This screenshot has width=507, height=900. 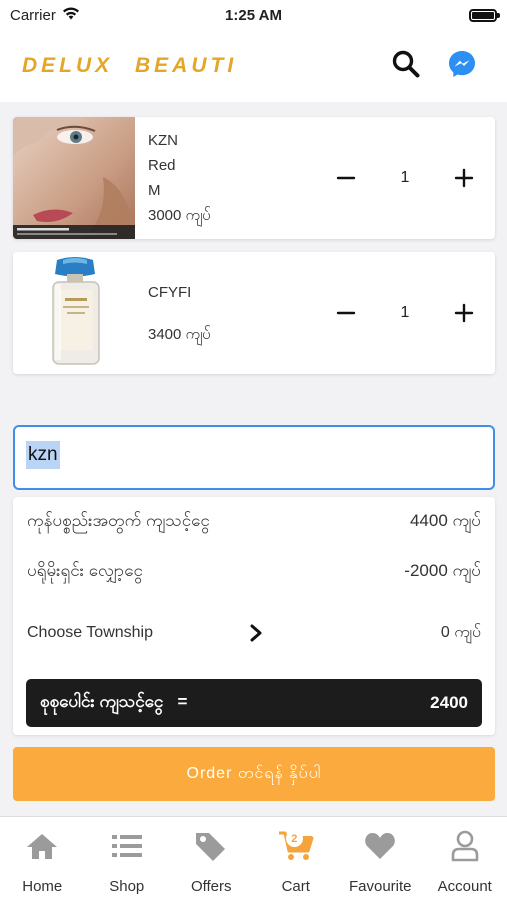 I want to click on subtotal-row: ကုန်ပစ္စည်းအတွက် ကျသင့်ငွေ 4400 ကျပ်, so click(x=254, y=522).